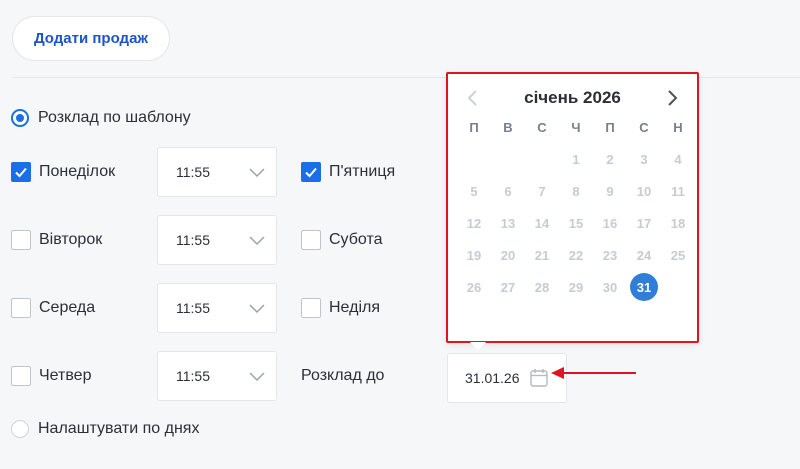  I want to click on calendar-week-row: 26 27 28 29 30 31, so click(576, 287).